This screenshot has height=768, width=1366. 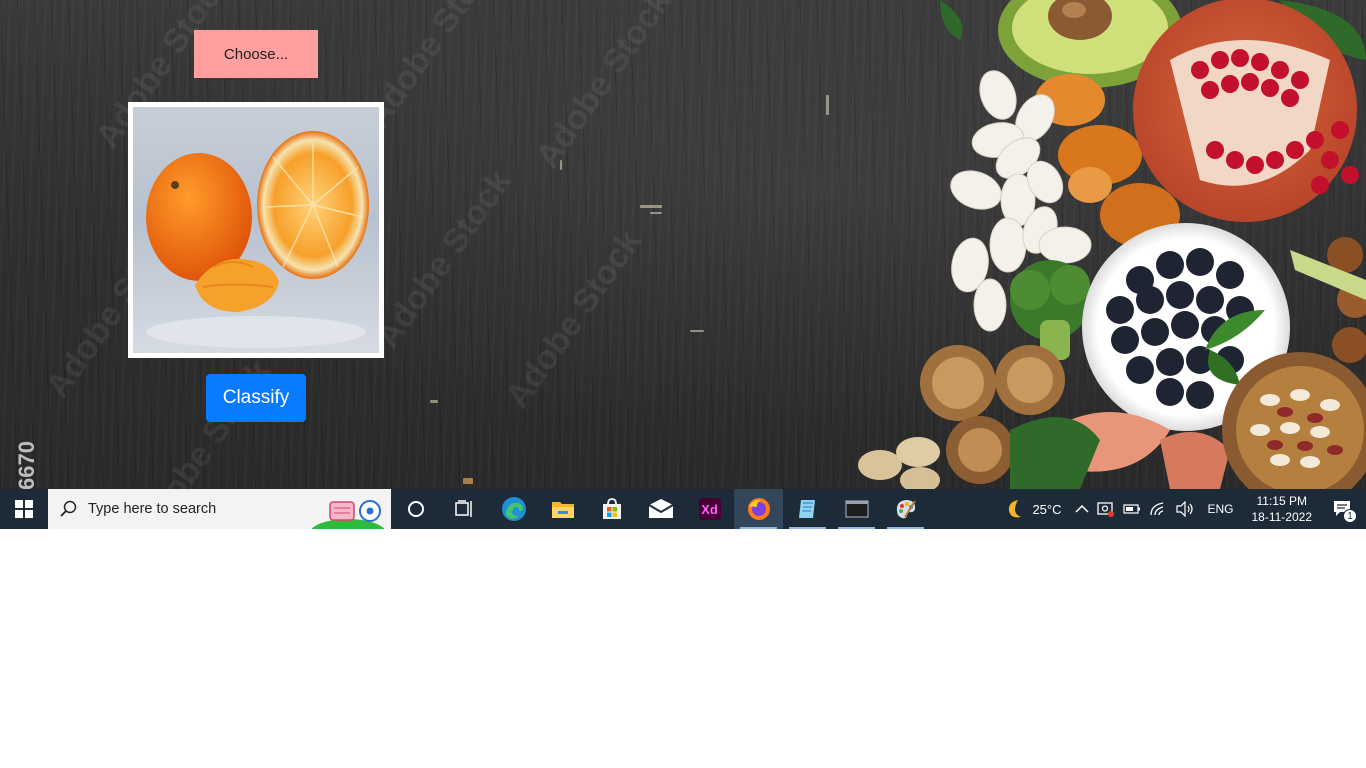 I want to click on adobe-xd-button: Xd, so click(x=709, y=509).